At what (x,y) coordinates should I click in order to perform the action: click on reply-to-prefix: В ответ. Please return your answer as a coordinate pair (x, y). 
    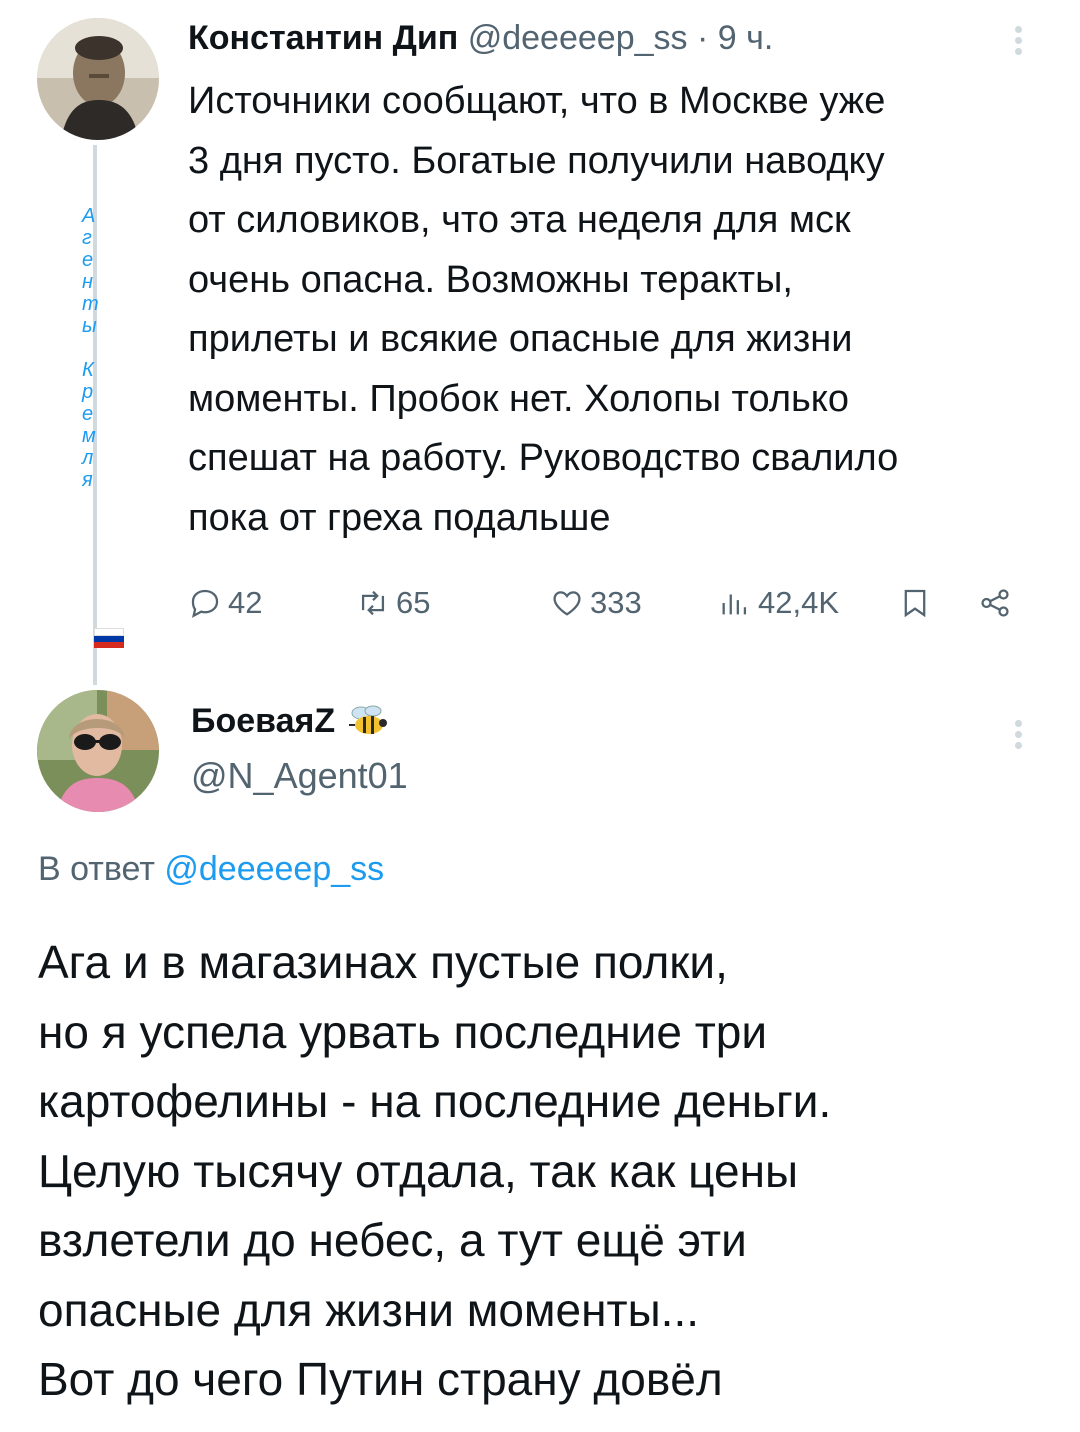
    Looking at the image, I should click on (96, 869).